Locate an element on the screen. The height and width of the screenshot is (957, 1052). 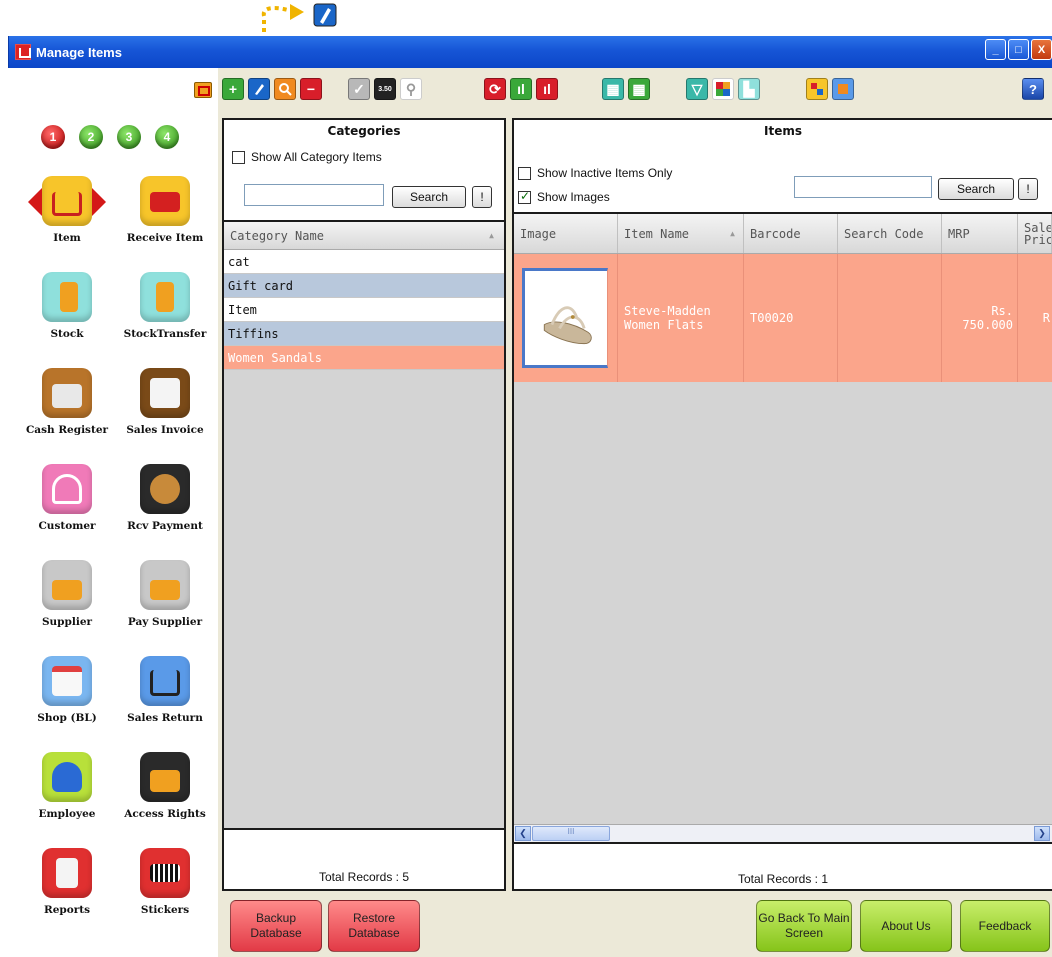
factory-icon is located at coordinates (67, 585).